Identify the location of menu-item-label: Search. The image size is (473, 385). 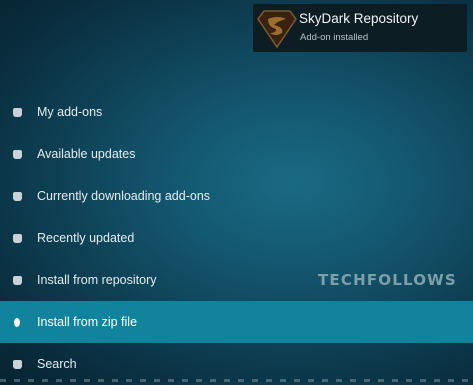
(57, 364).